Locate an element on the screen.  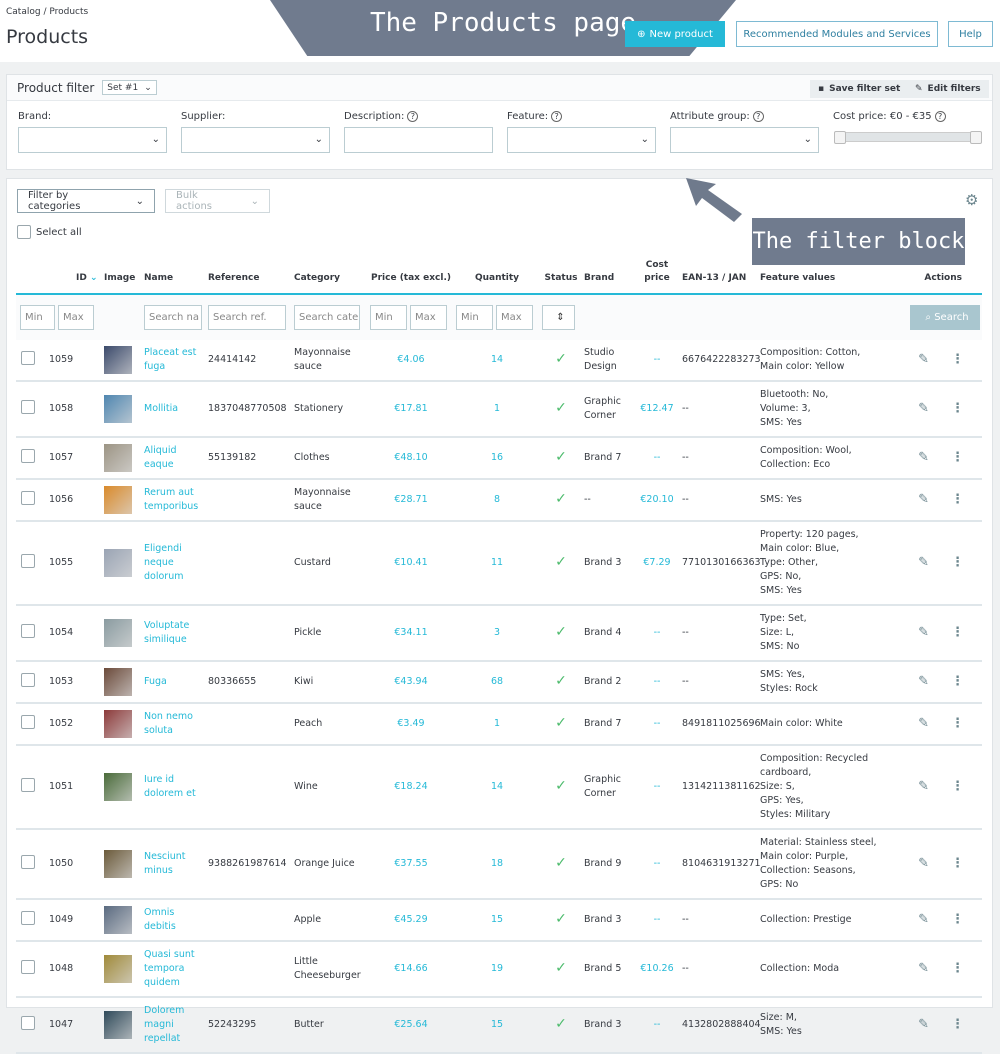
category-search-input: Search cate is located at coordinates (327, 317).